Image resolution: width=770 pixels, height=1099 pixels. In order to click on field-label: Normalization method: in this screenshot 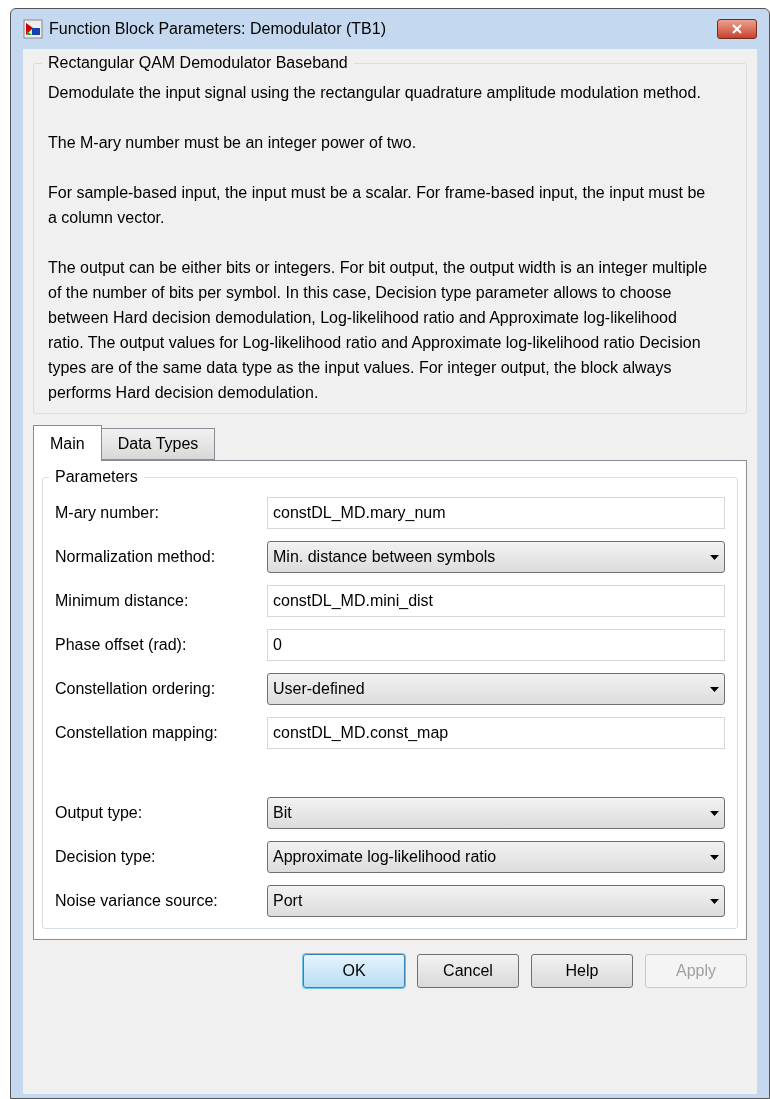, I will do `click(136, 557)`.